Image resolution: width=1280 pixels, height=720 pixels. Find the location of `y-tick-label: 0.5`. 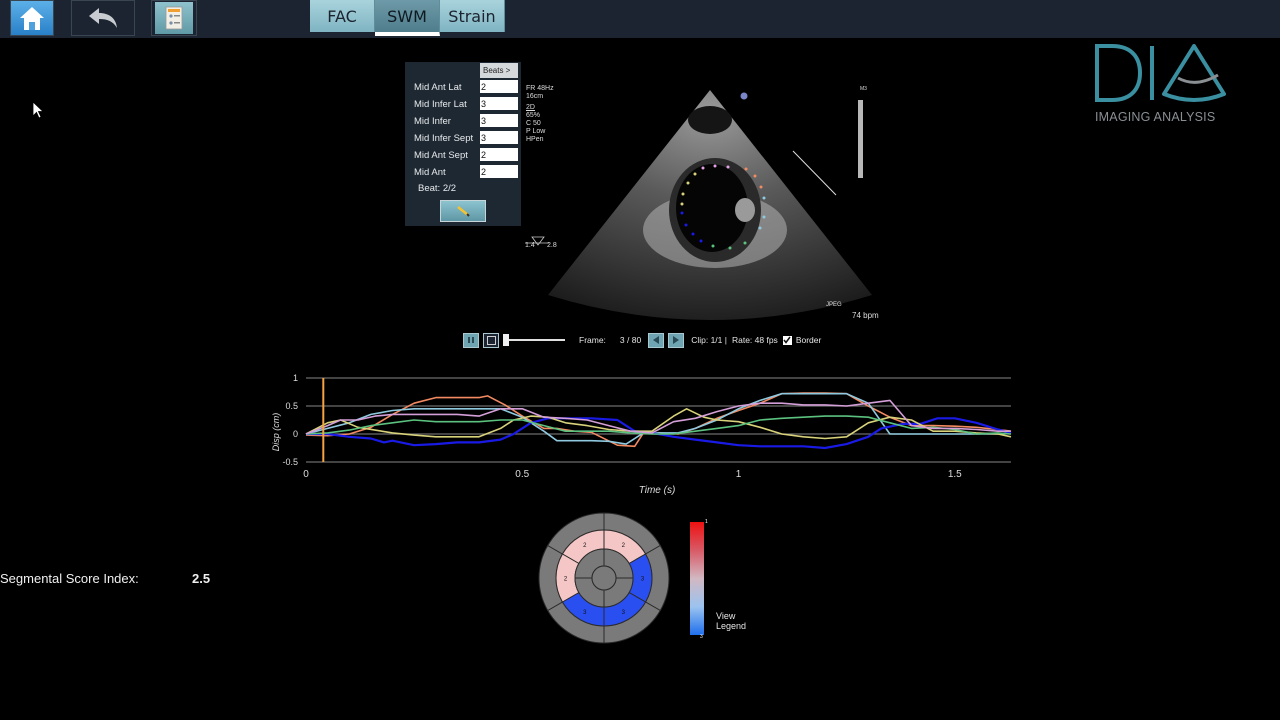

y-tick-label: 0.5 is located at coordinates (291, 406).